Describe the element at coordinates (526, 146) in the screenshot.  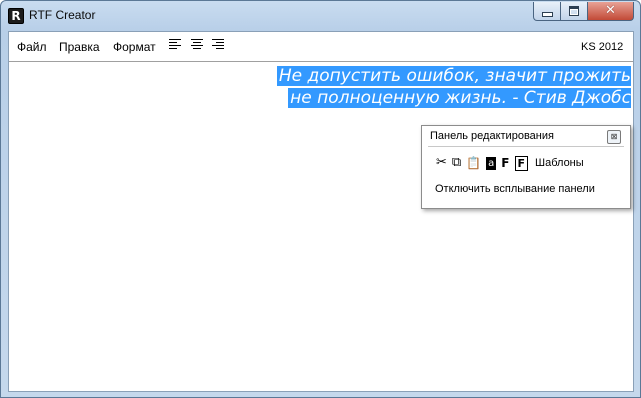
I see `panel-divider` at that location.